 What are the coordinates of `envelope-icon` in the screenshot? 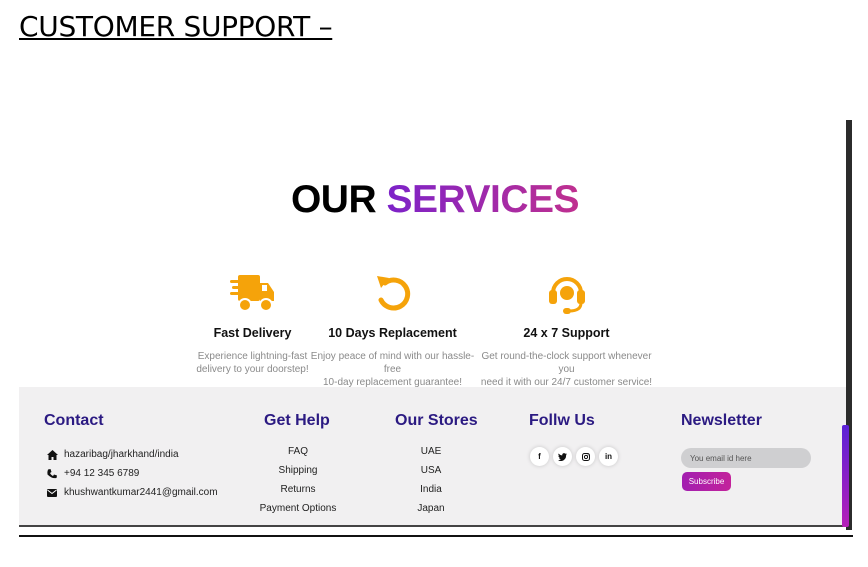 It's located at (55, 492).